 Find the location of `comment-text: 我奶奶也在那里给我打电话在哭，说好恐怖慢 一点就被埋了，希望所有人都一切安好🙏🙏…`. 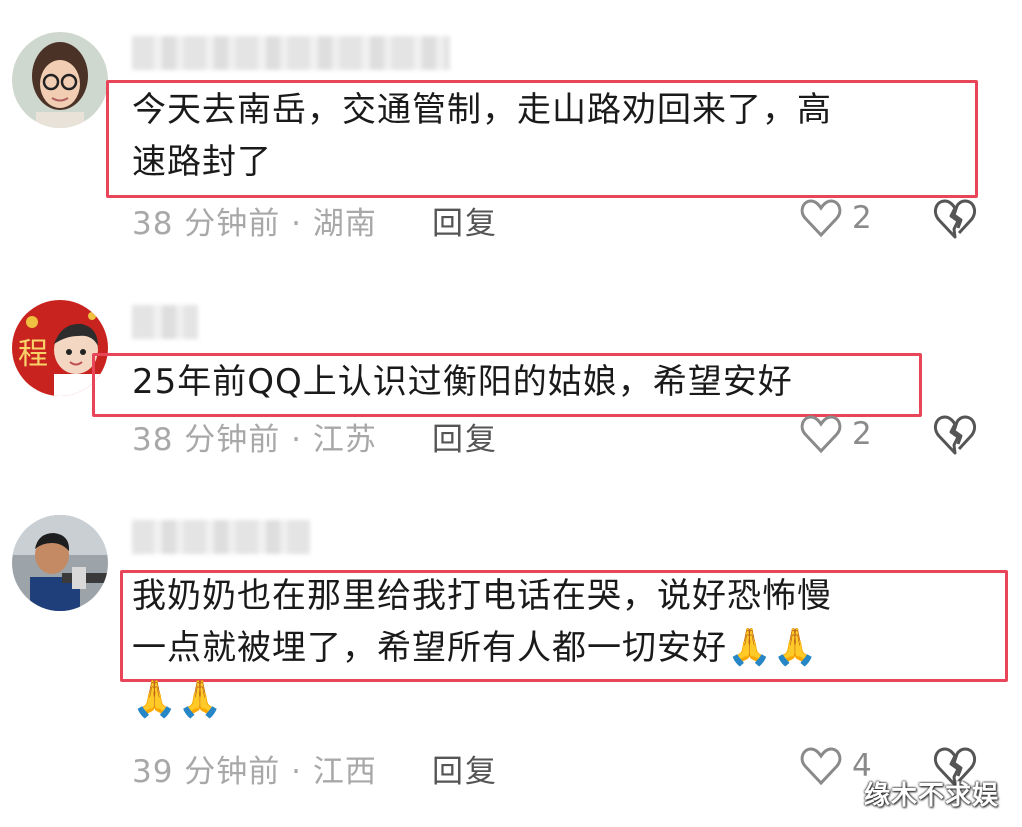

comment-text: 我奶奶也在那里给我打电话在哭，说好恐怖慢 一点就被埋了，希望所有人都一切安好🙏🙏… is located at coordinates (482, 648).